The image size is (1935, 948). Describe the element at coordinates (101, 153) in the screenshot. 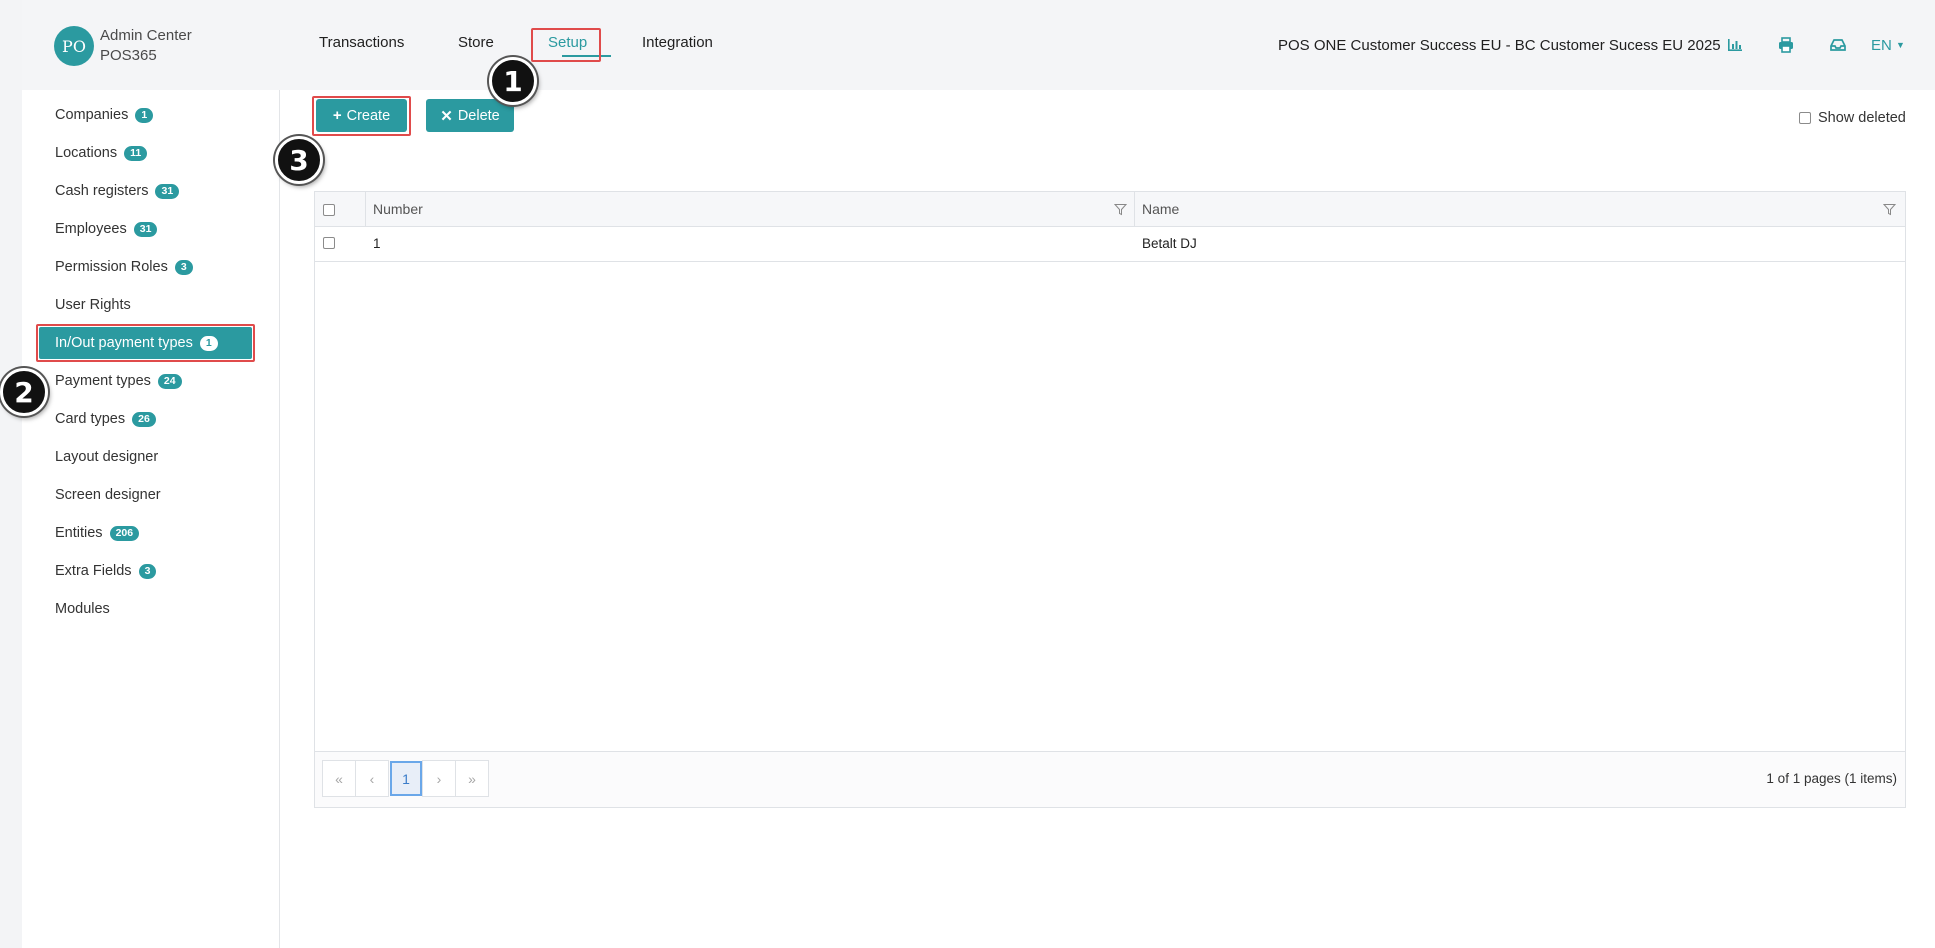

I see `sidebar-item-locations: Locations 11` at that location.